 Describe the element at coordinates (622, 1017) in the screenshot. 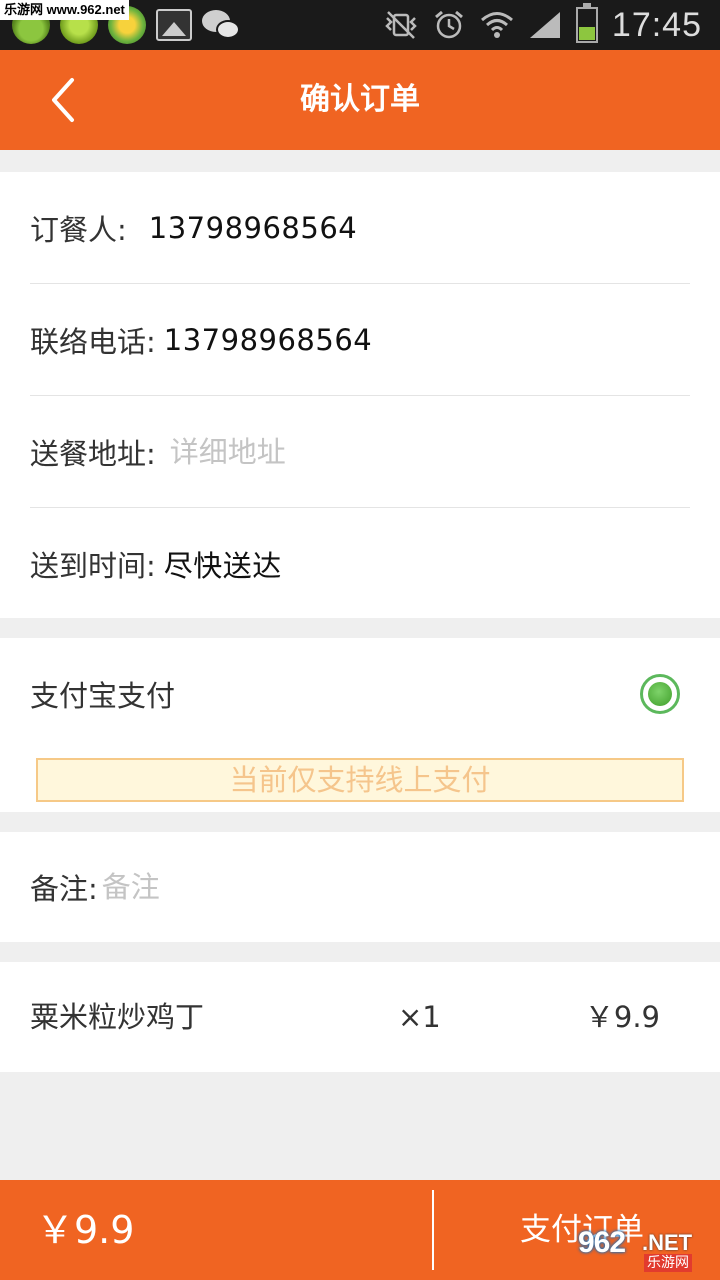

I see `item-price: ￥9.9` at that location.